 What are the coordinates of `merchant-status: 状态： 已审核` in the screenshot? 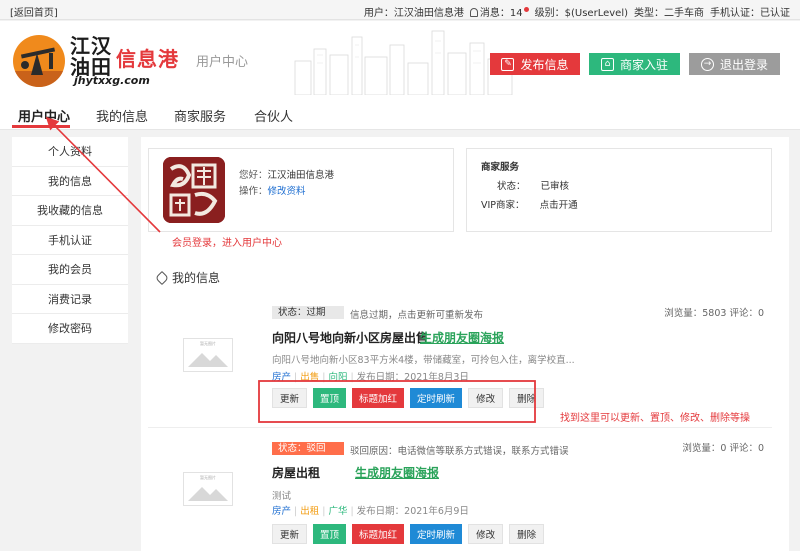 It's located at (533, 186).